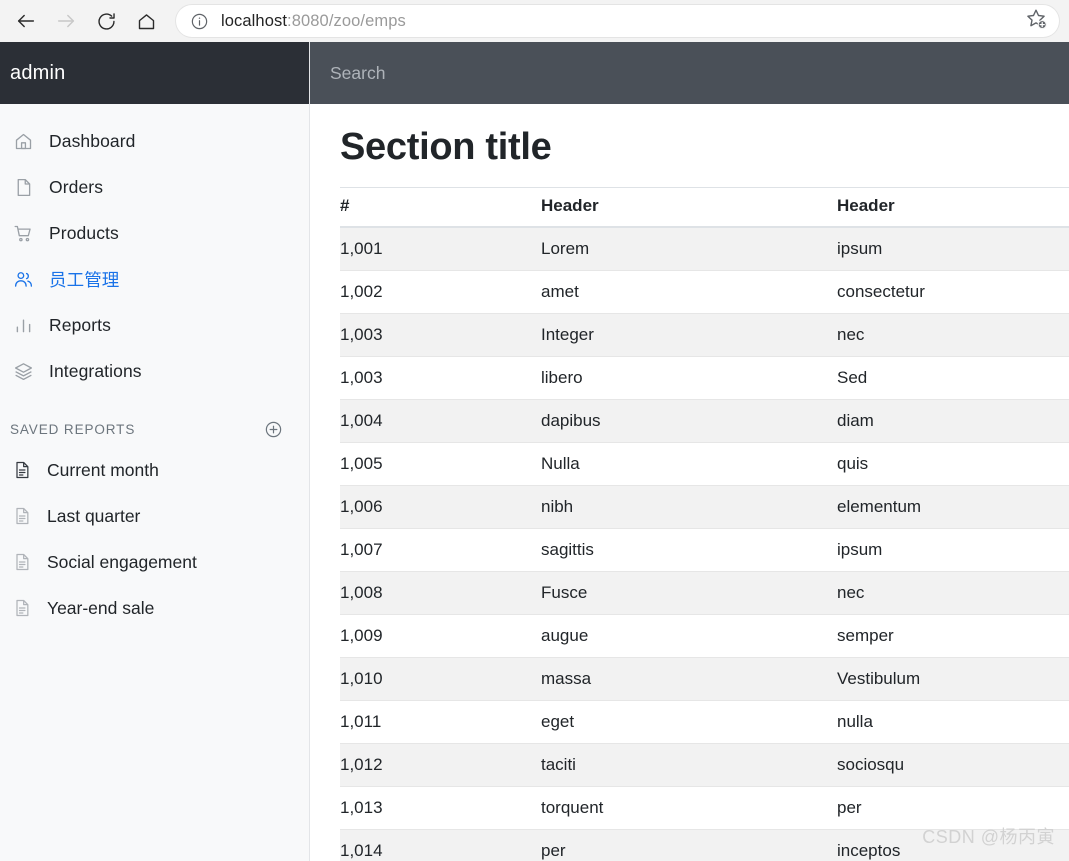 The image size is (1069, 861). I want to click on people-icon, so click(23, 279).